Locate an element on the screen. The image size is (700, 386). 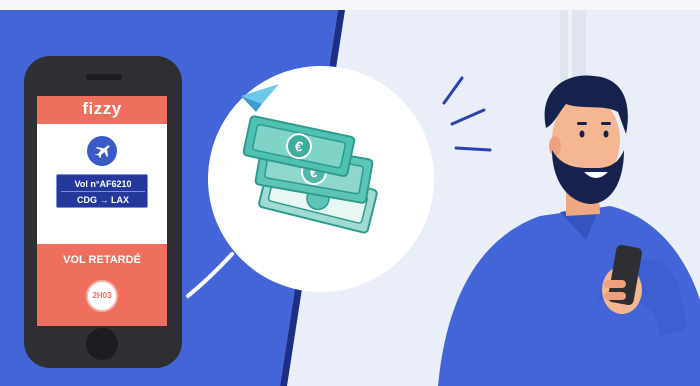
delay-status-panel: VOL RETARDÉ 2H03 is located at coordinates (102, 285).